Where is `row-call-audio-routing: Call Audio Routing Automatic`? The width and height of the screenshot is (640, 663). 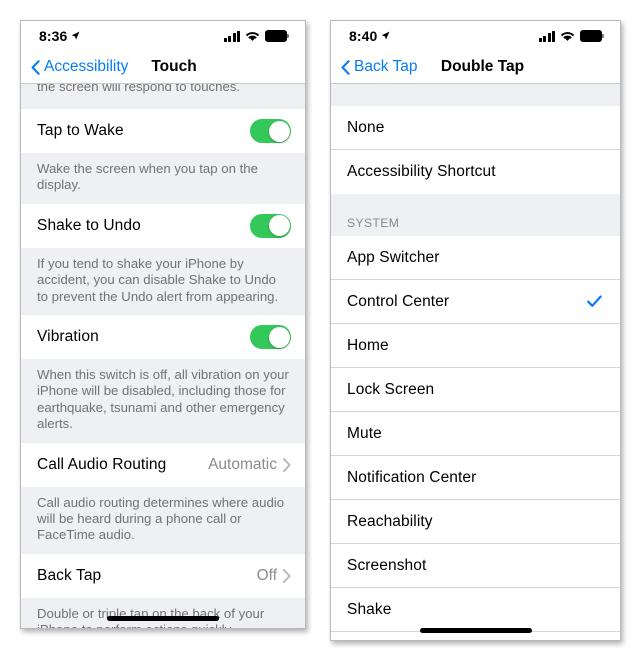 row-call-audio-routing: Call Audio Routing Automatic is located at coordinates (163, 464).